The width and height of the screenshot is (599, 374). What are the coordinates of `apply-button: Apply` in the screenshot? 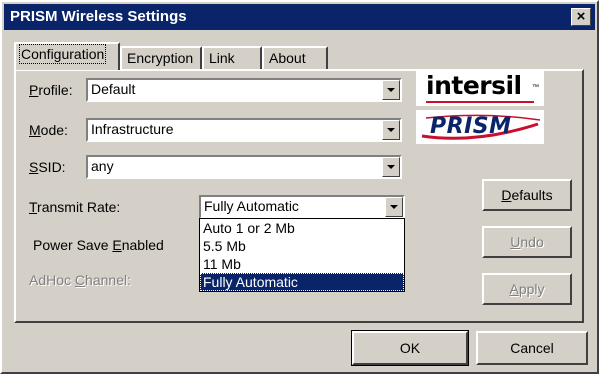 It's located at (527, 289).